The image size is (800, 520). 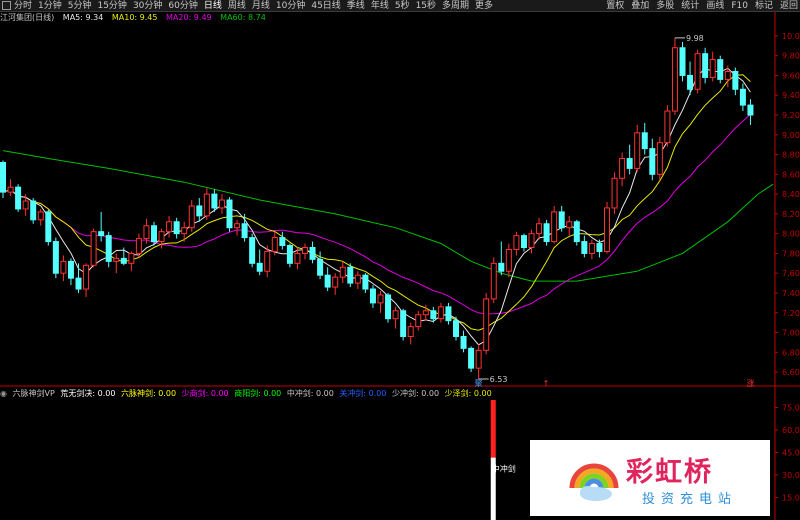 I want to click on sub-y-tick-label: 75.00, so click(x=791, y=408).